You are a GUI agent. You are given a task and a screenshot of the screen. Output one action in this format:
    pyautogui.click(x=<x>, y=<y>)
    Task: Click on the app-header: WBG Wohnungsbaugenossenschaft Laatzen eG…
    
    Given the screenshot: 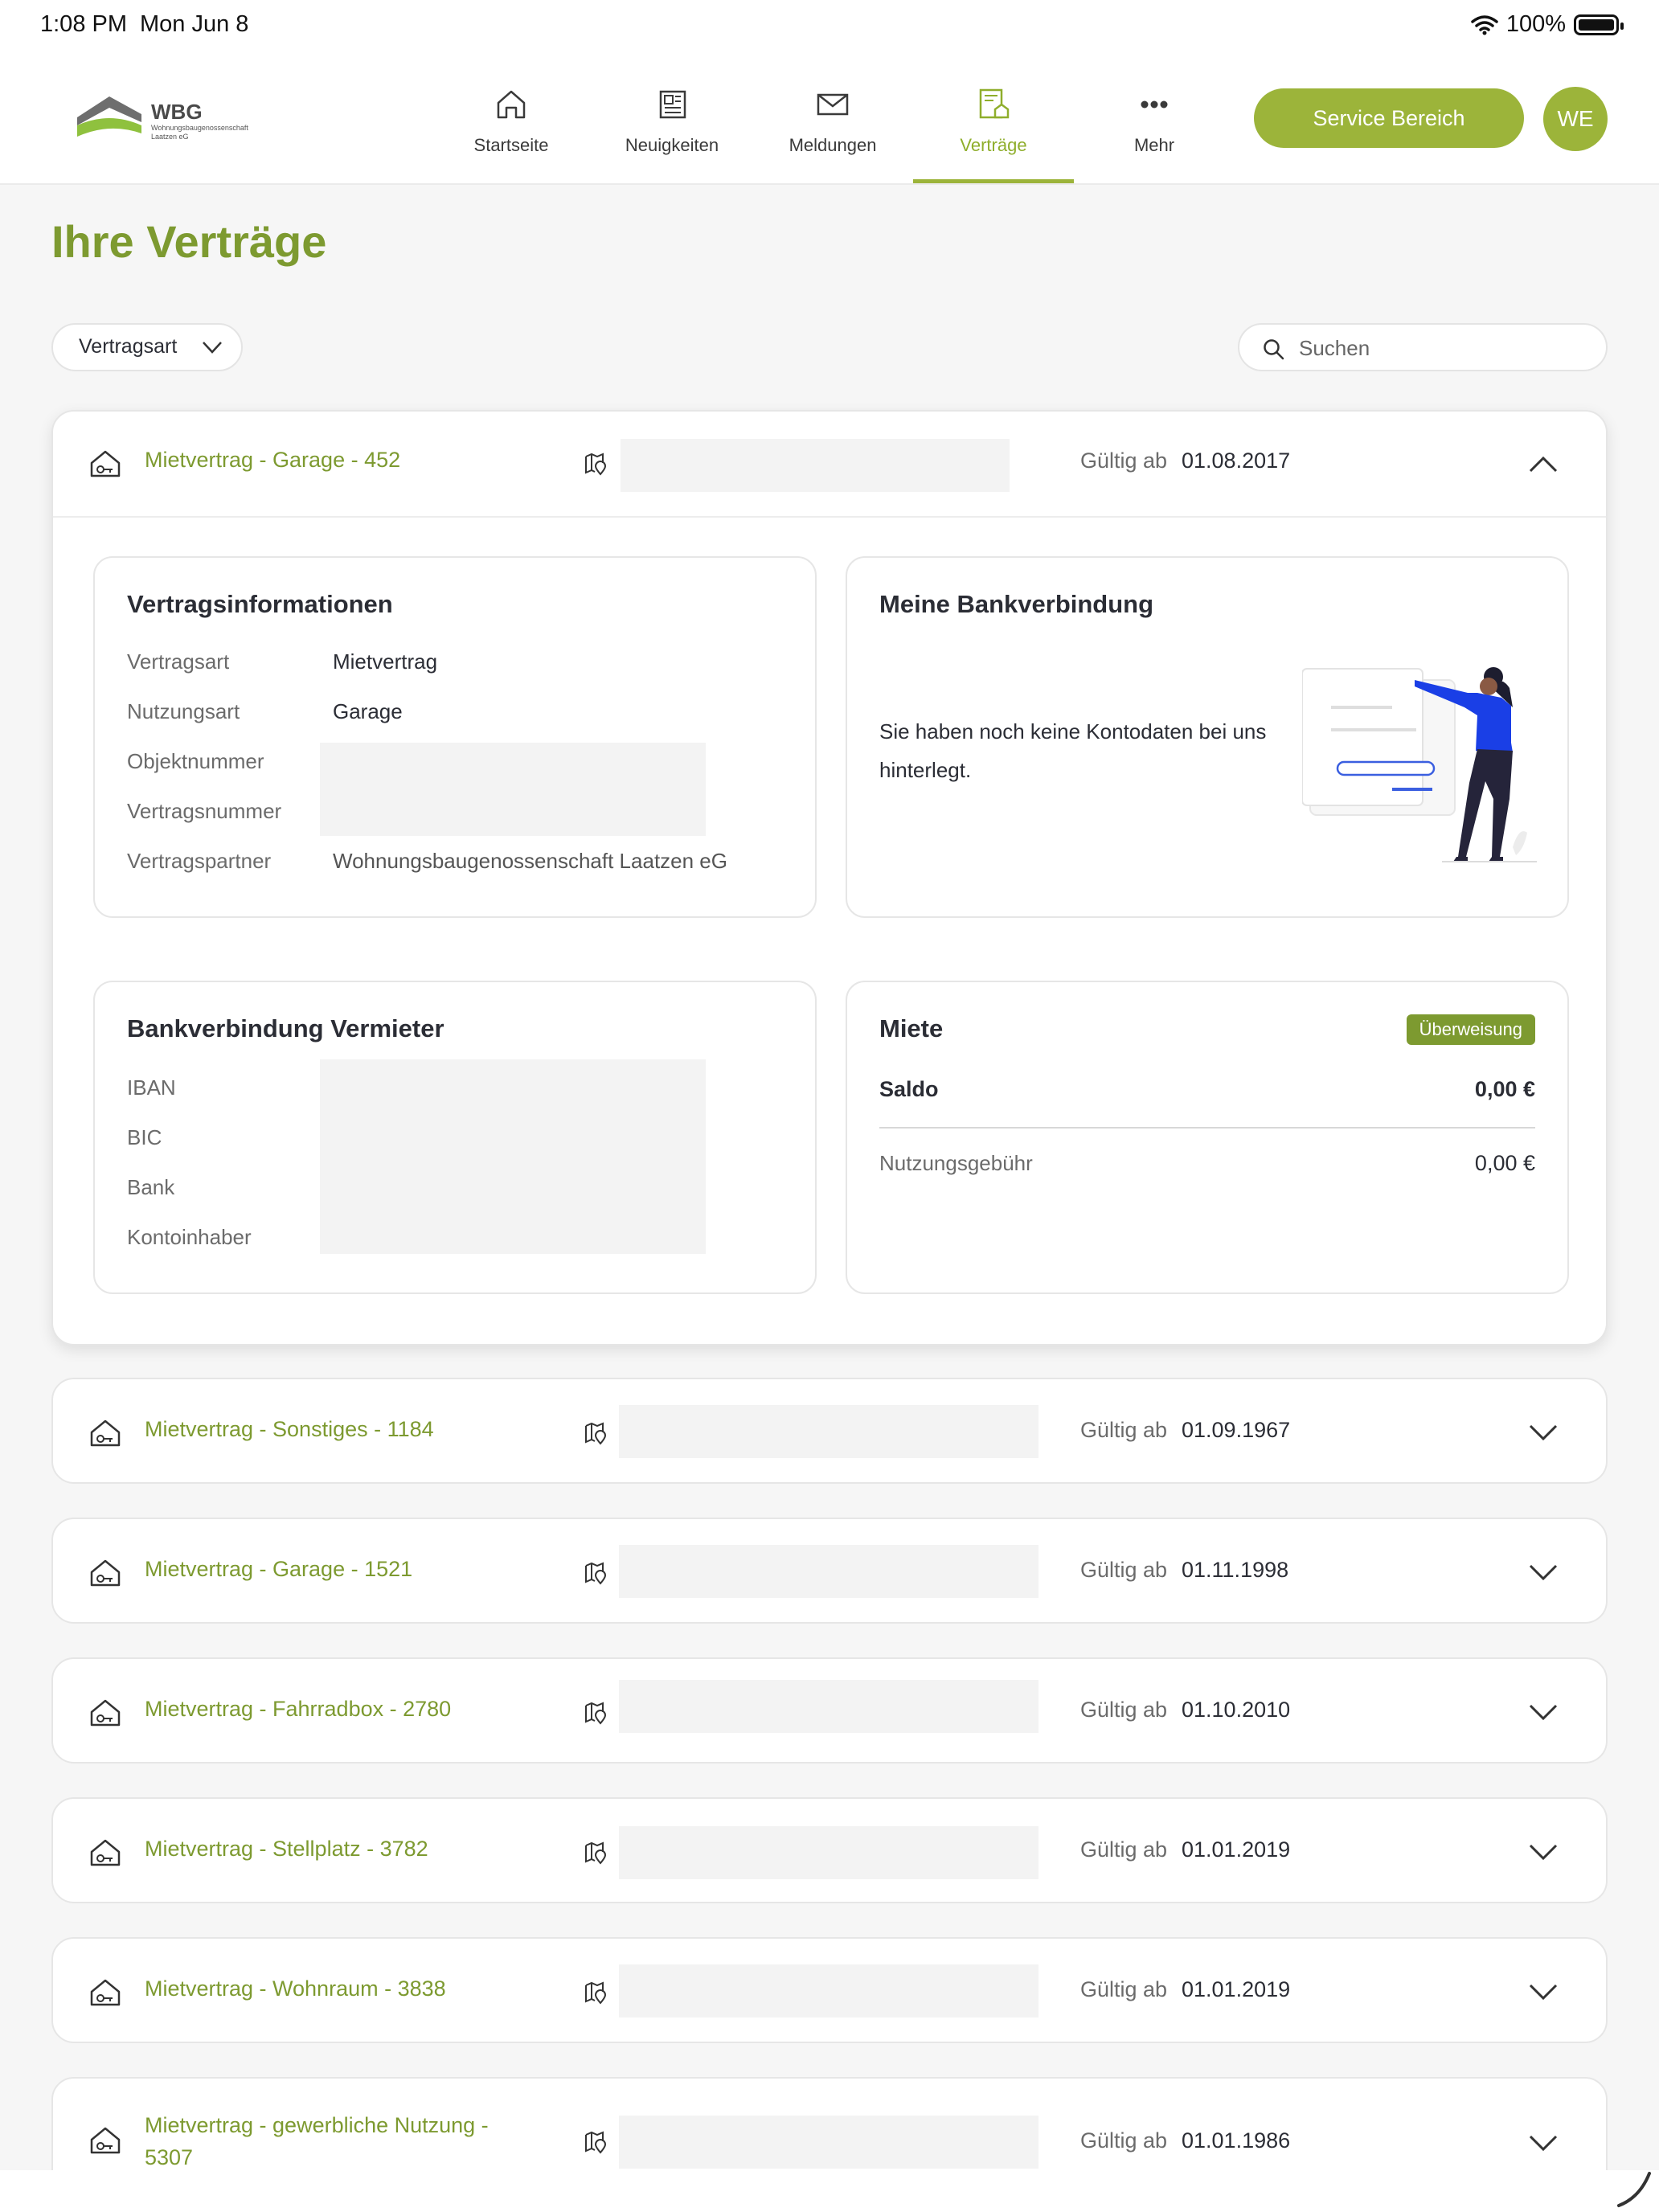 What is the action you would take?
    pyautogui.click(x=829, y=118)
    